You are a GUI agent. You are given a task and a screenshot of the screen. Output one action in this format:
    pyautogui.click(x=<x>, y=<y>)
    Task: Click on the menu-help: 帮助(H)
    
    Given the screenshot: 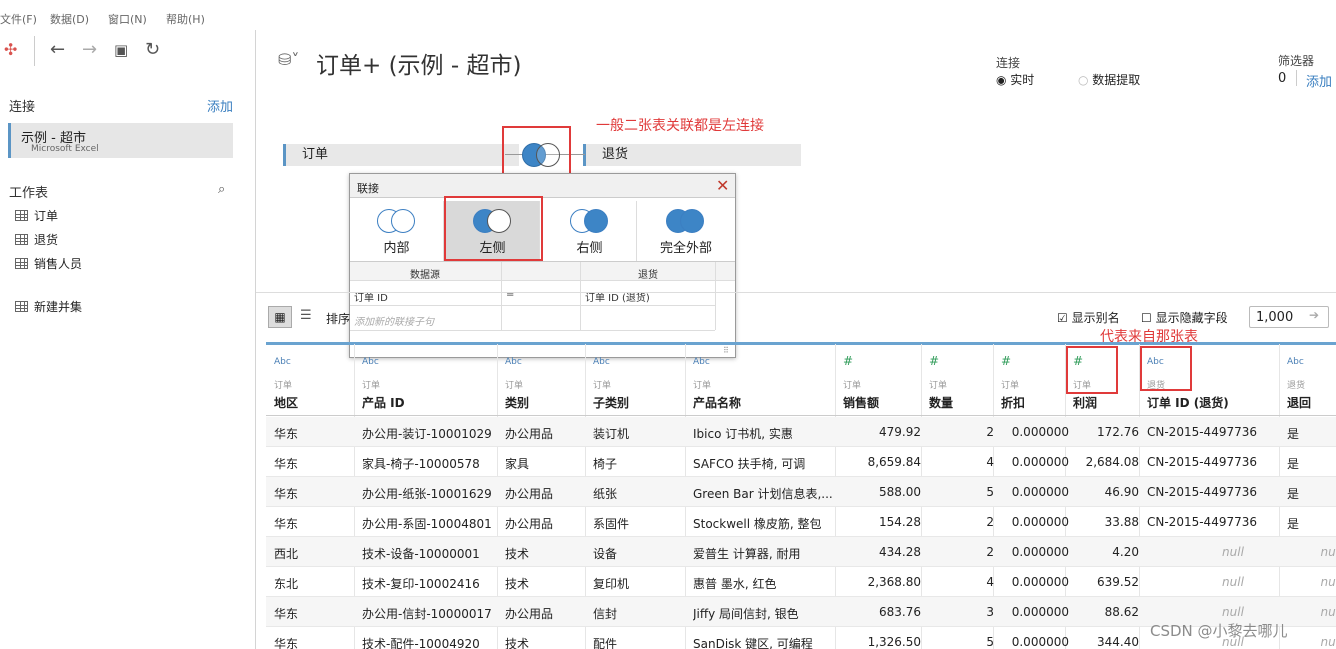 What is the action you would take?
    pyautogui.click(x=185, y=19)
    